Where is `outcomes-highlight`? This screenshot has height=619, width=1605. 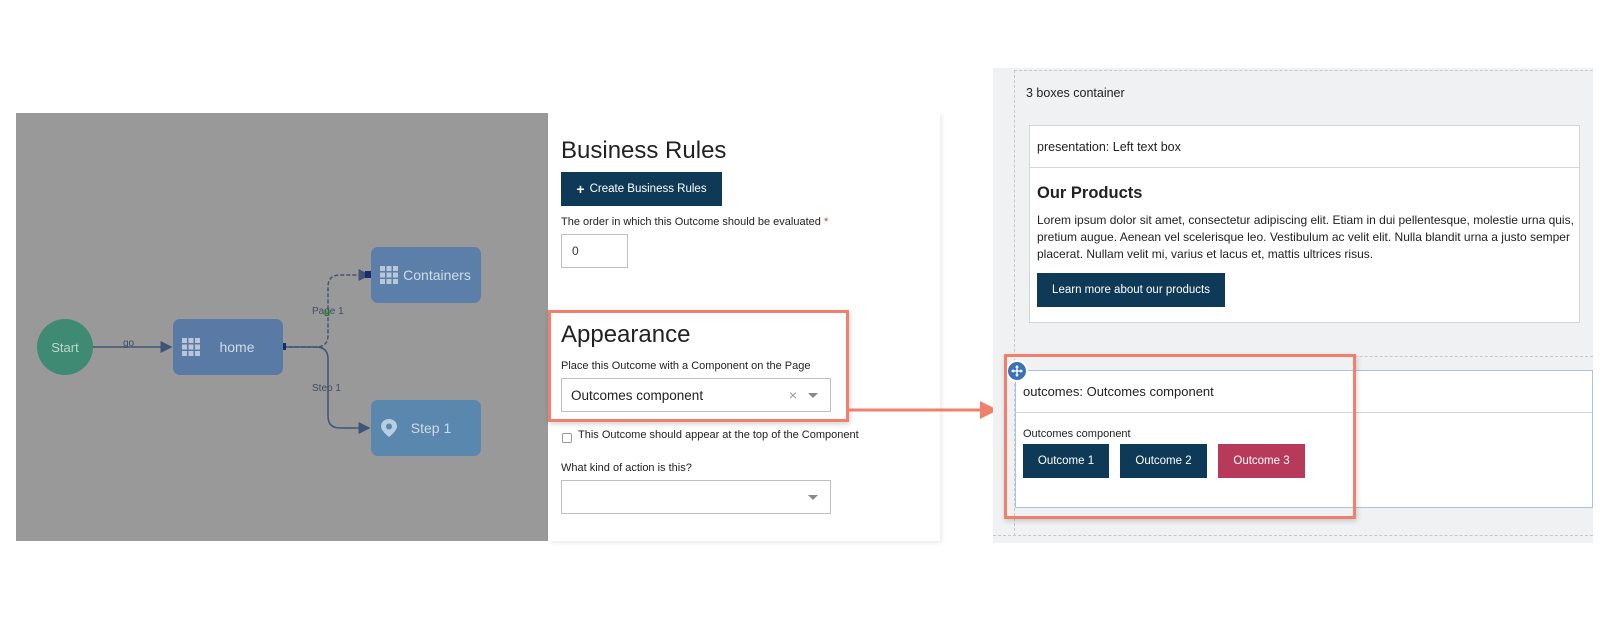
outcomes-highlight is located at coordinates (1180, 436).